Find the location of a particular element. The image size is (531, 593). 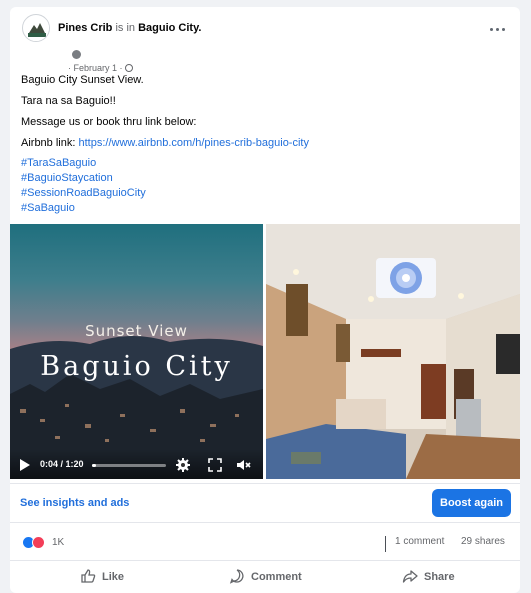

post-stats: 1K 1 comment 29 shares is located at coordinates (265, 542).